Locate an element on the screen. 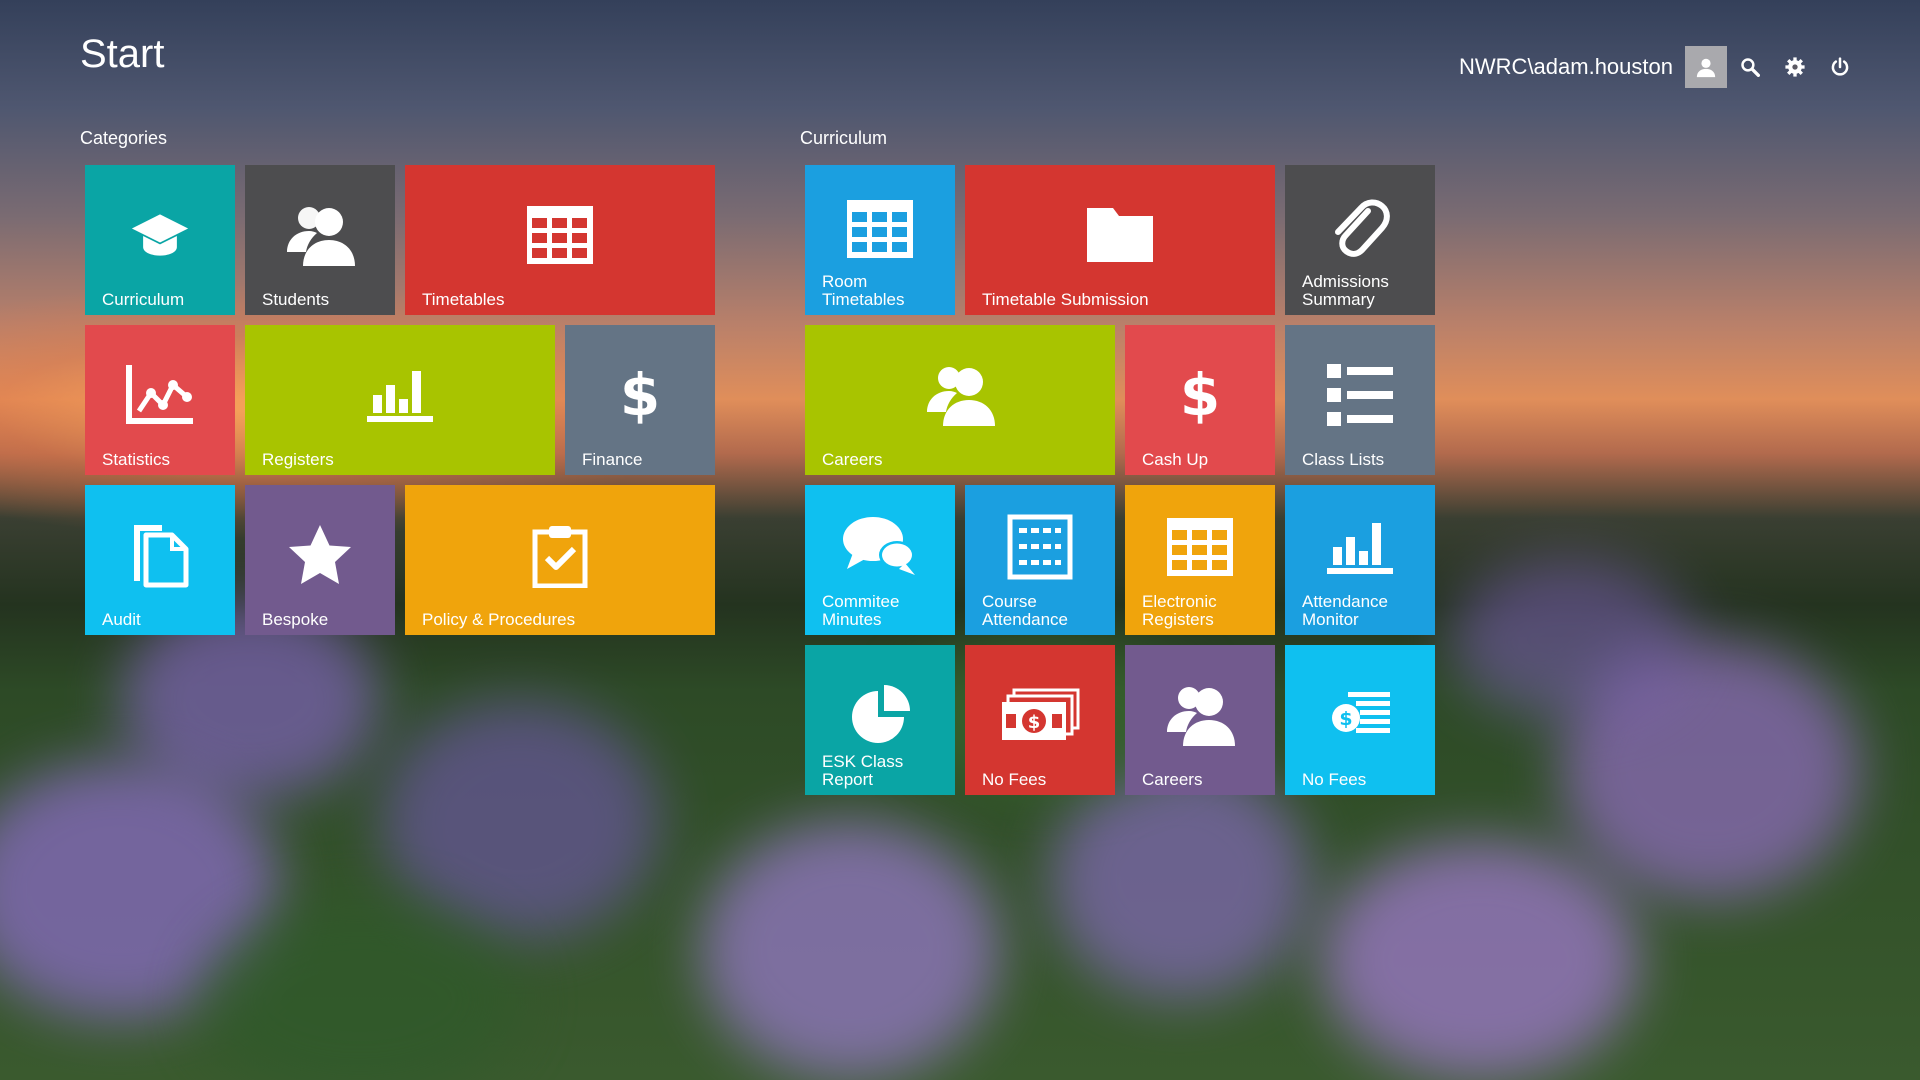 The width and height of the screenshot is (1920, 1080). clipboard-check-icon is located at coordinates (560, 555).